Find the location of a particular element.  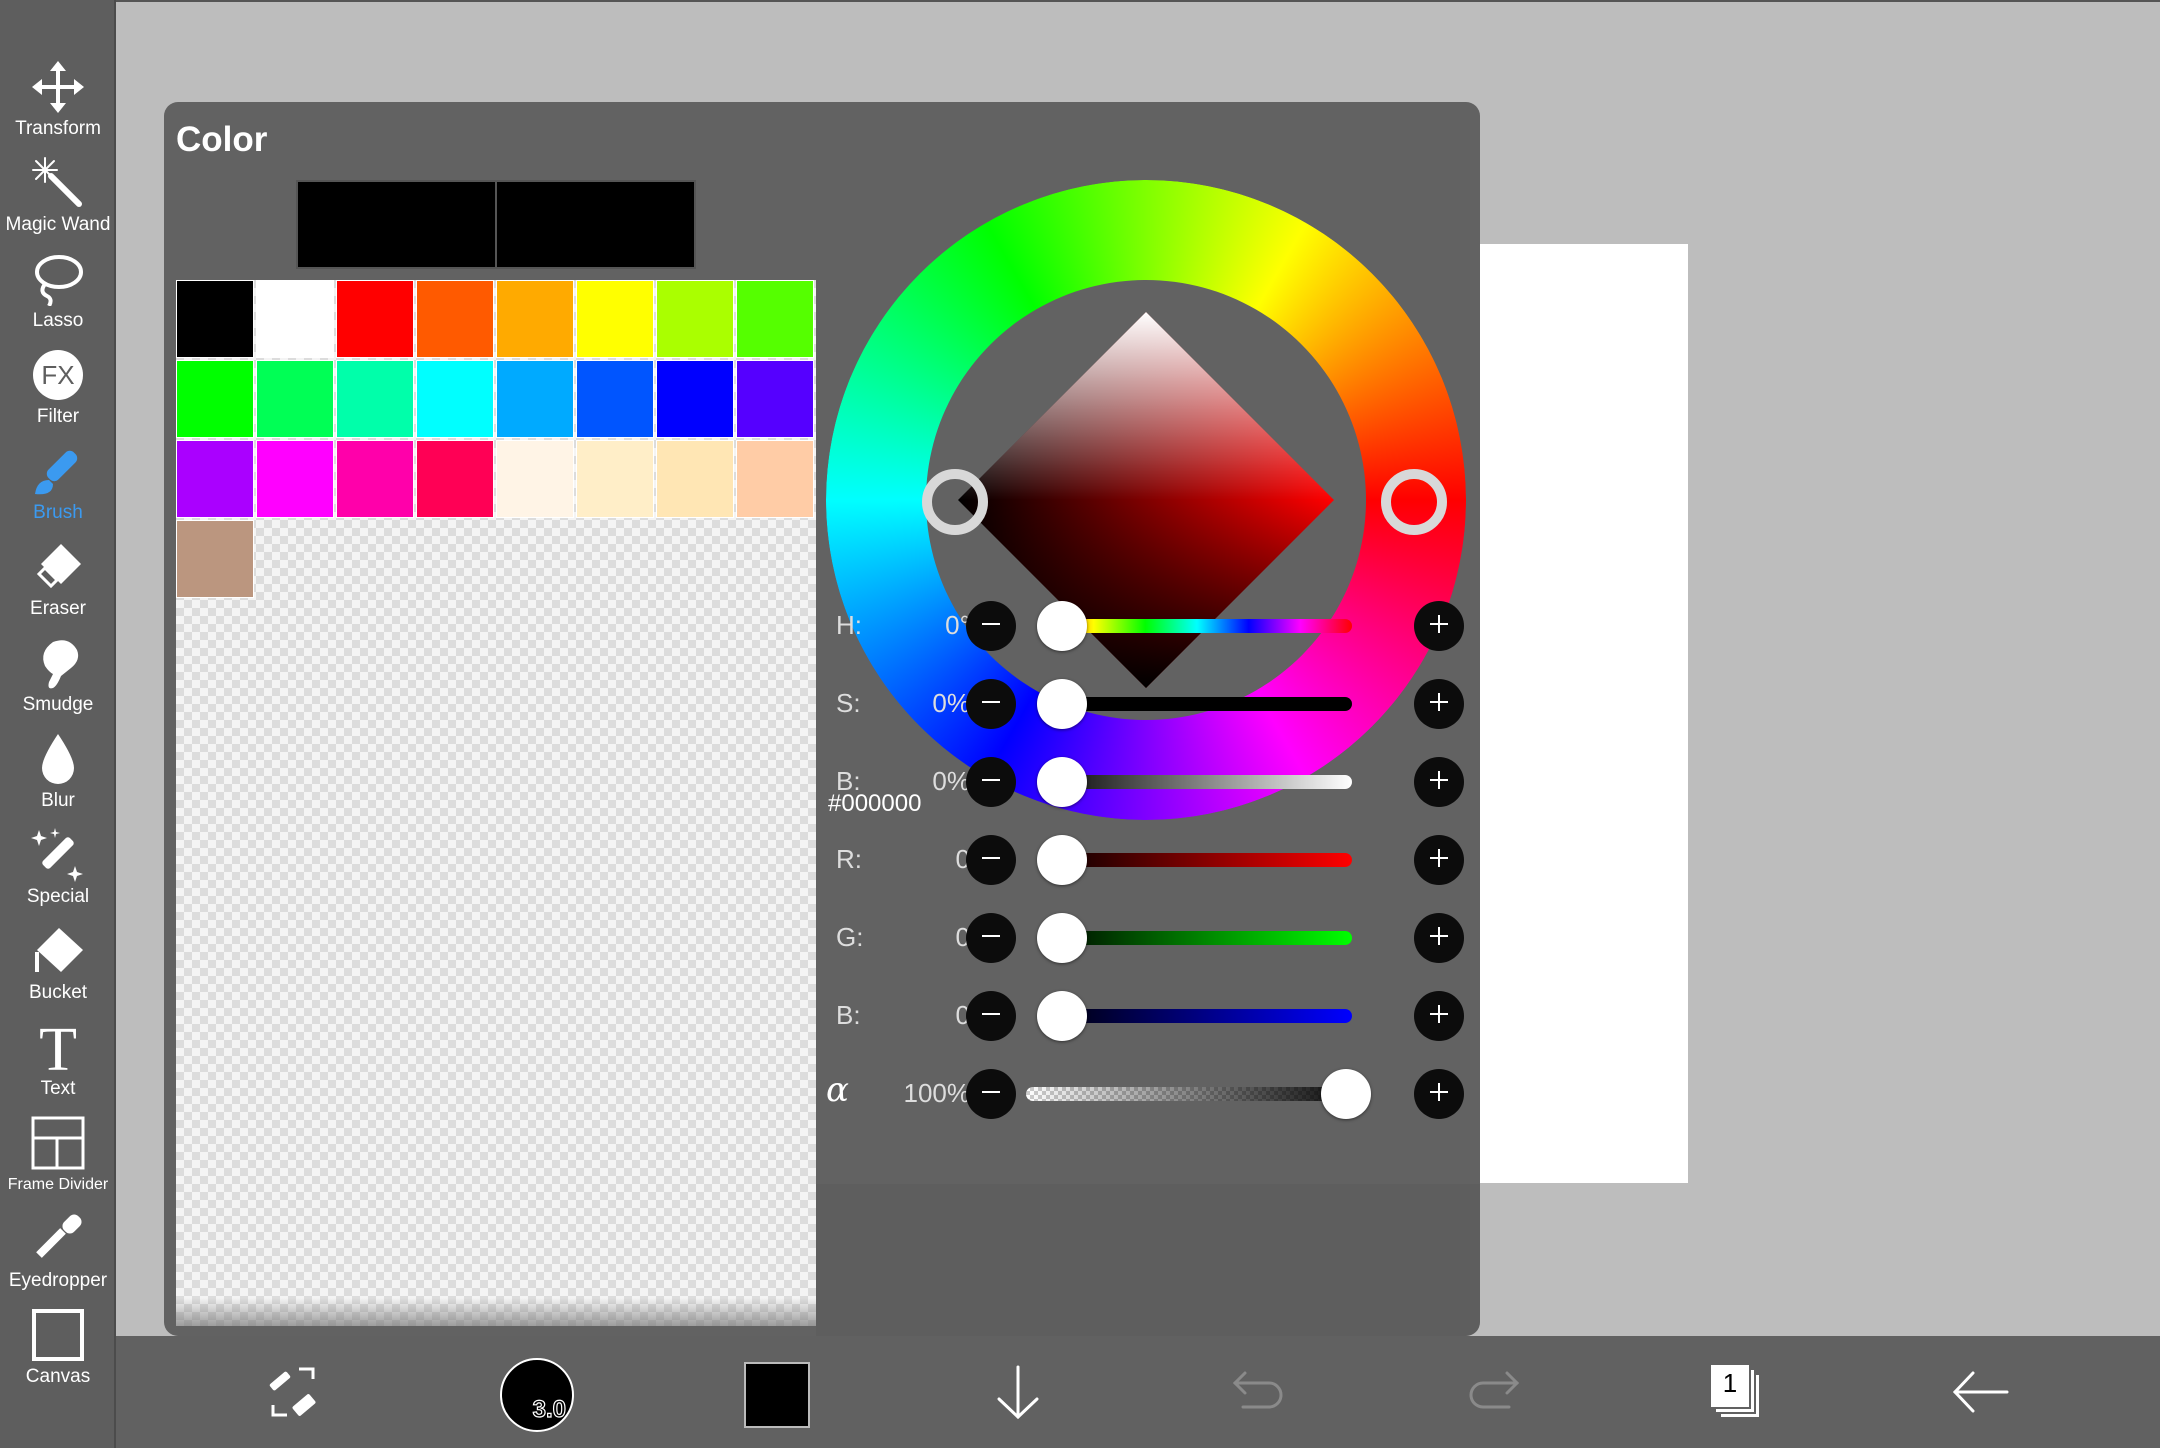

tool-canvas: Canvas is located at coordinates (58, 1352).